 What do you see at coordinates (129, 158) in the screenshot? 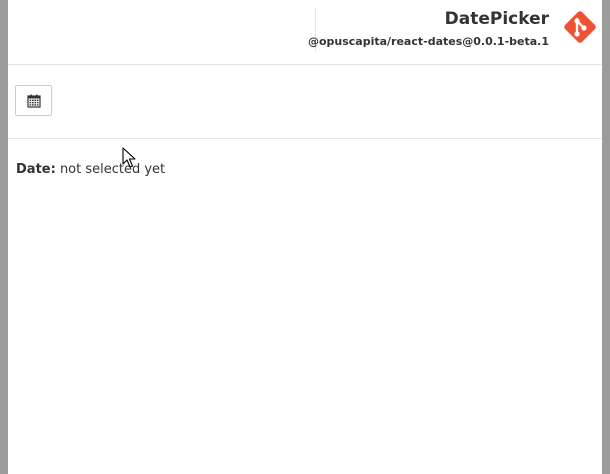
I see `mouse-cursor-icon` at bounding box center [129, 158].